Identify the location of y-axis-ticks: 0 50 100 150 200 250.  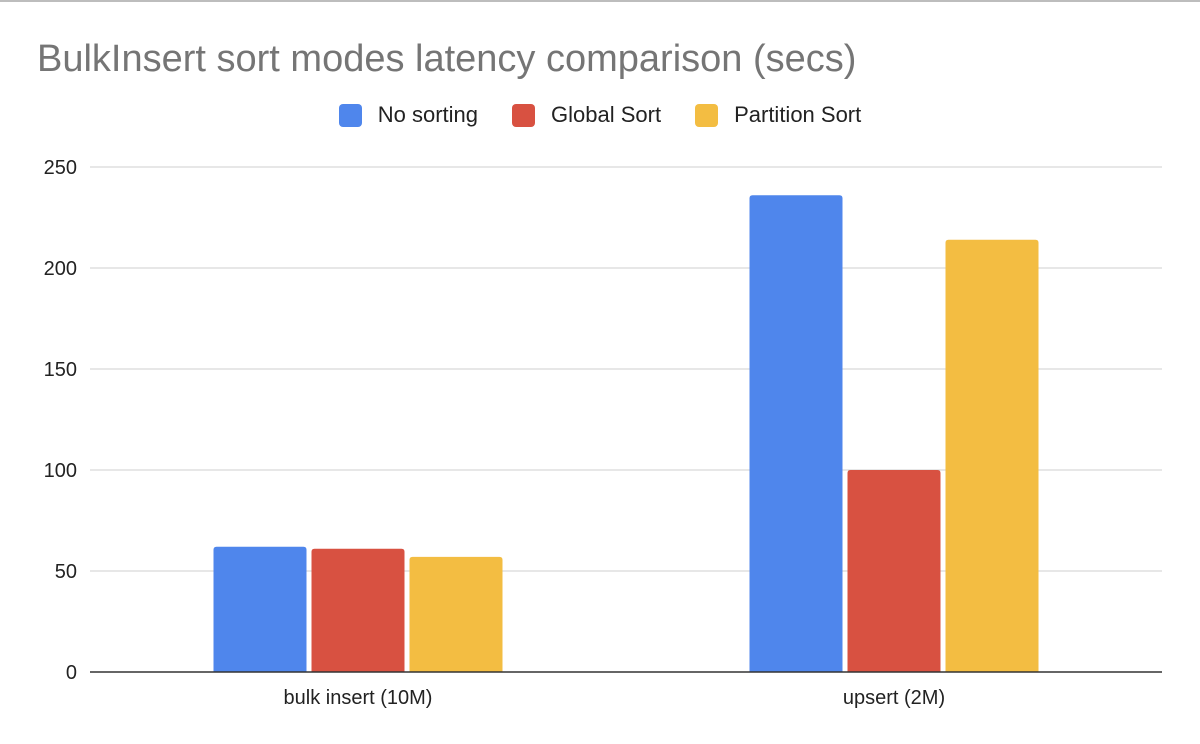
(60, 420).